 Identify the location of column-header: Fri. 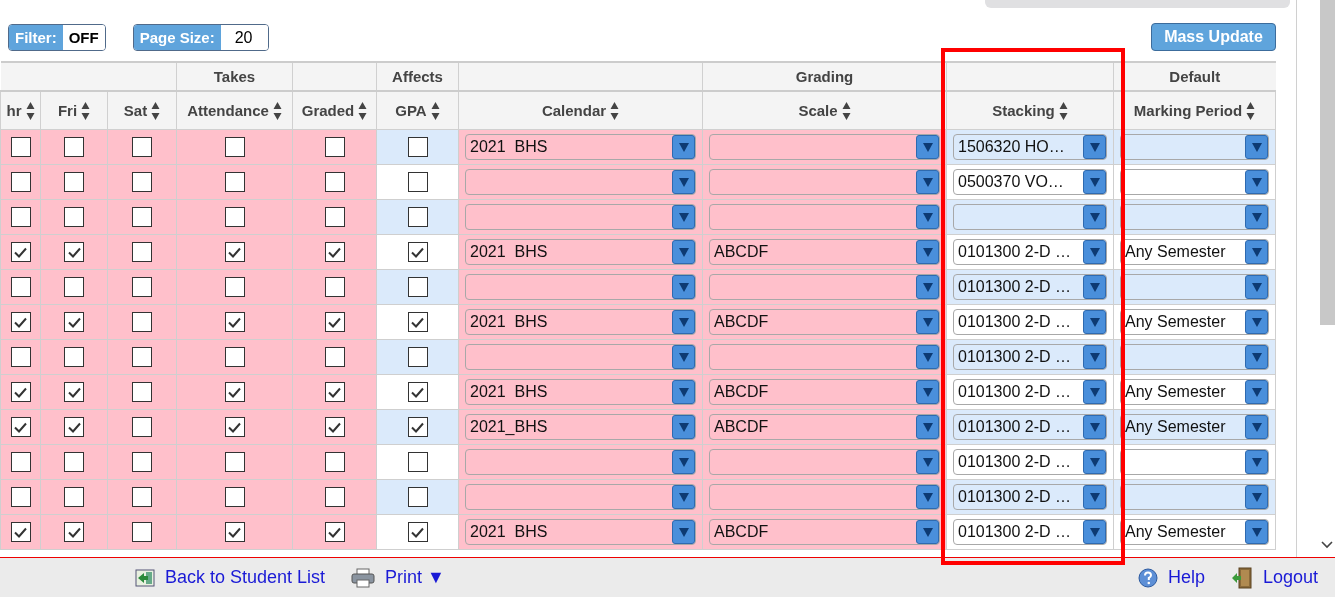
(67, 110).